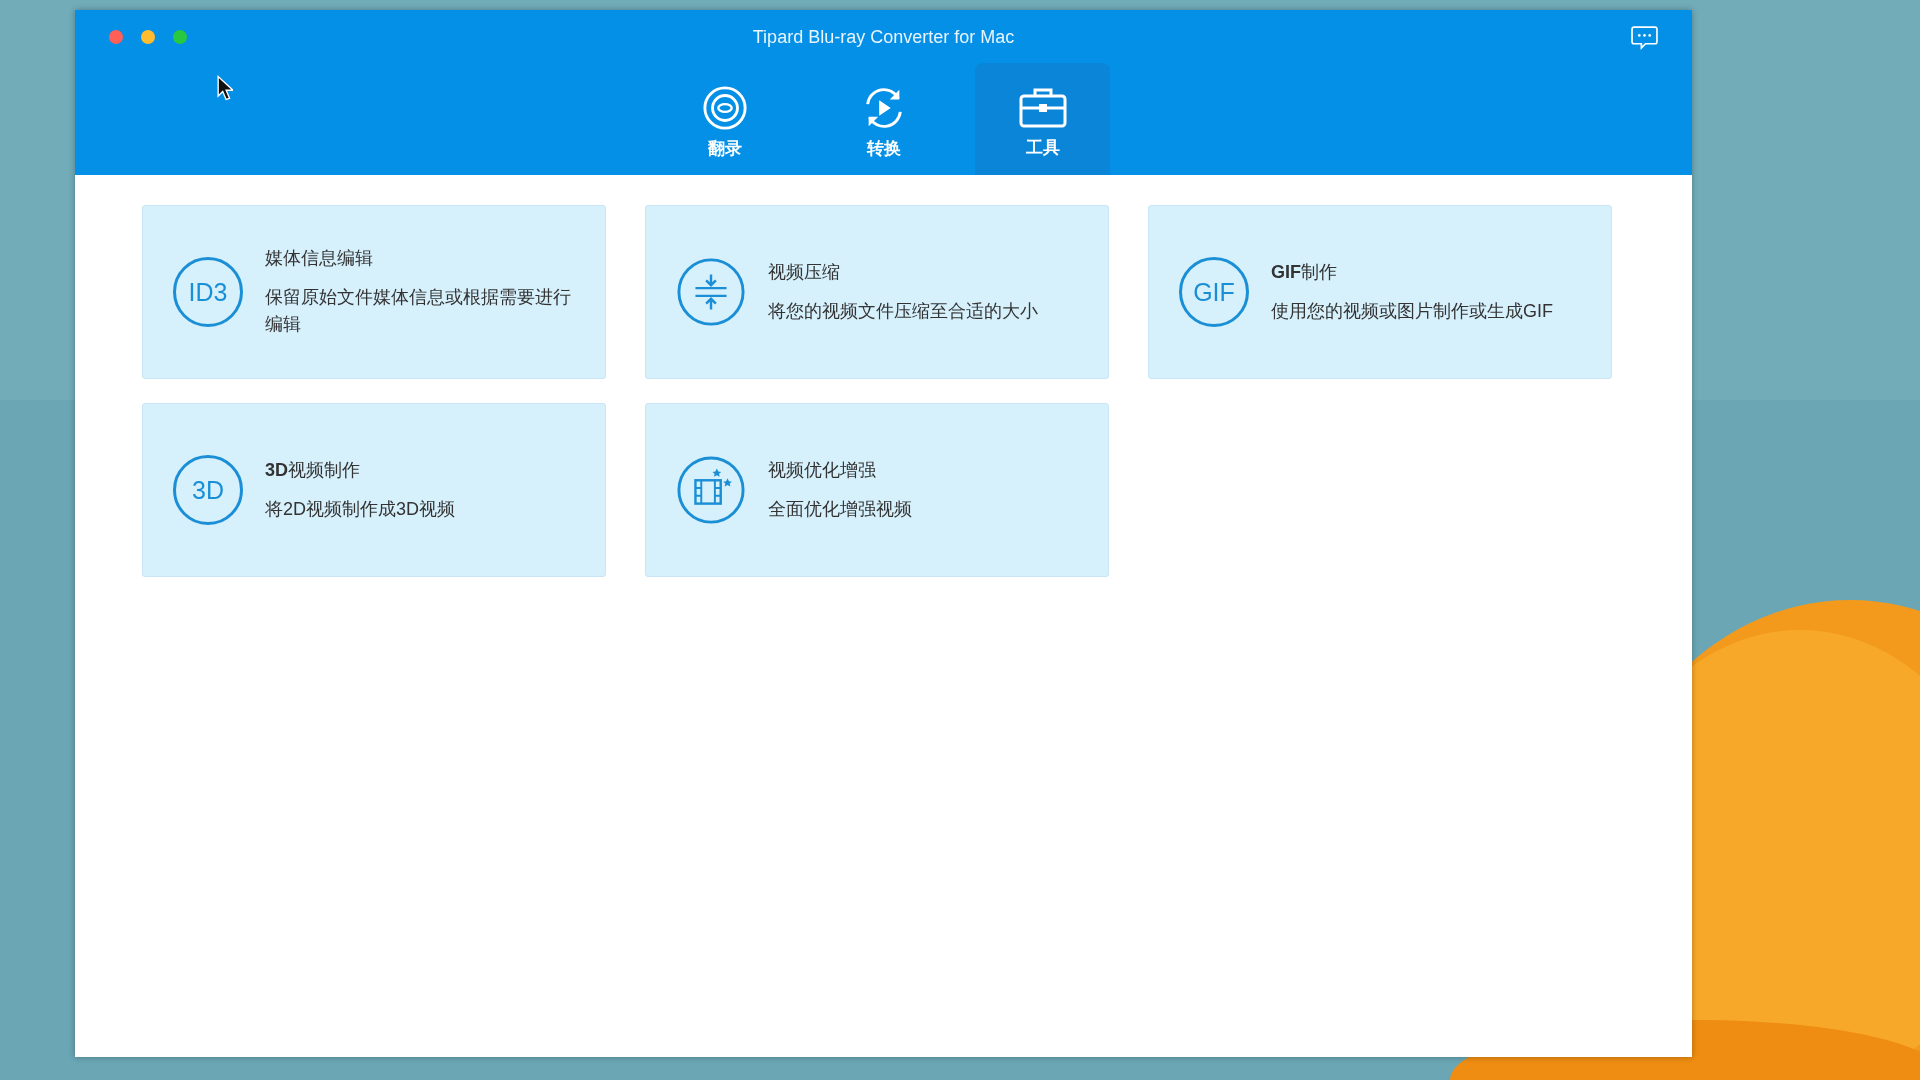  I want to click on minimize-button, so click(148, 37).